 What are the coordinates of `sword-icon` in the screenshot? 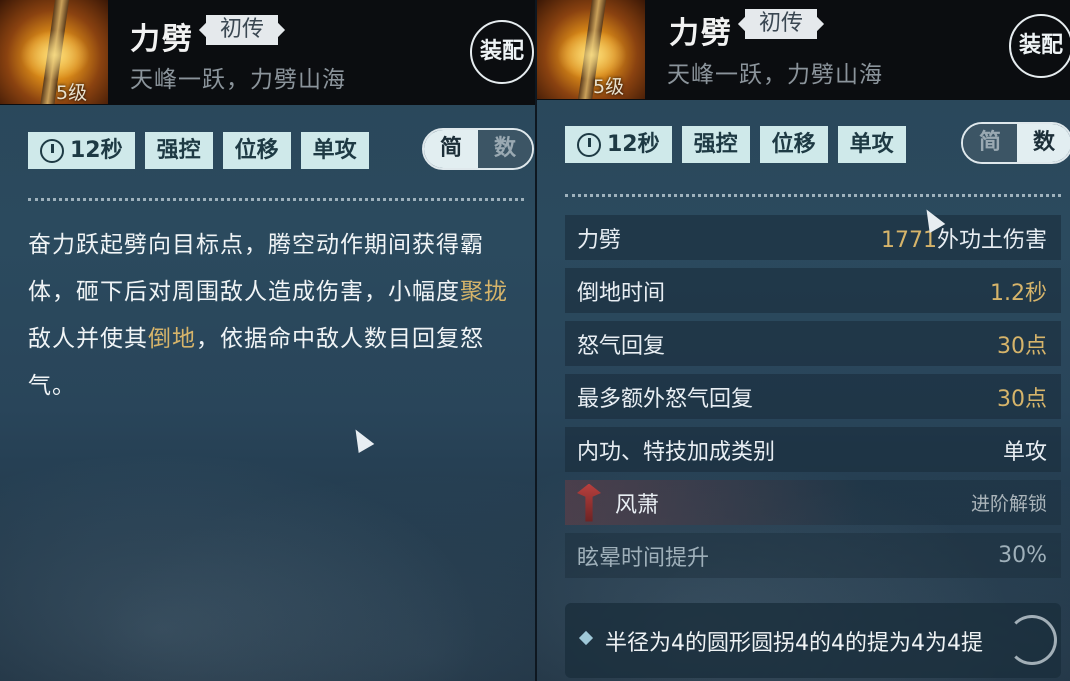 It's located at (589, 502).